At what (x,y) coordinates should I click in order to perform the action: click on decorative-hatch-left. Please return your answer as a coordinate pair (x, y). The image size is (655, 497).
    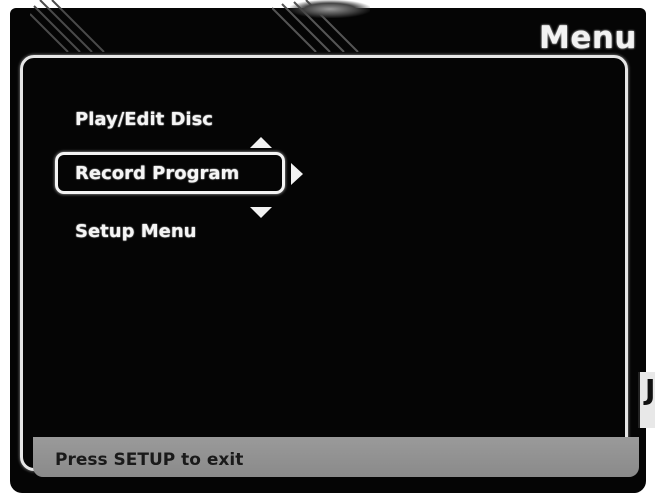
    Looking at the image, I should click on (80, 26).